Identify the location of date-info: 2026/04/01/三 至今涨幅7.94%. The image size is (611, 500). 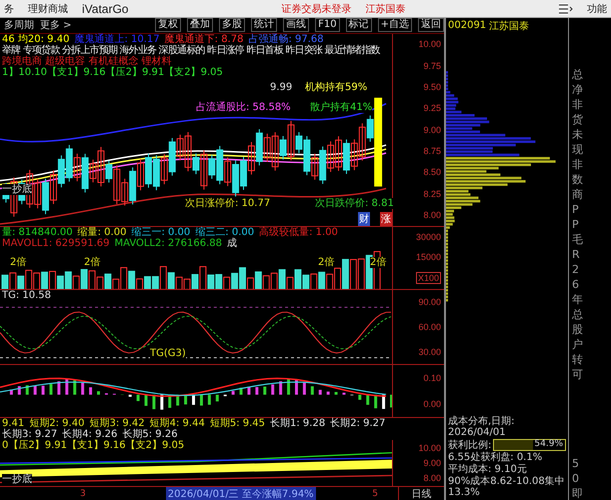
(241, 493).